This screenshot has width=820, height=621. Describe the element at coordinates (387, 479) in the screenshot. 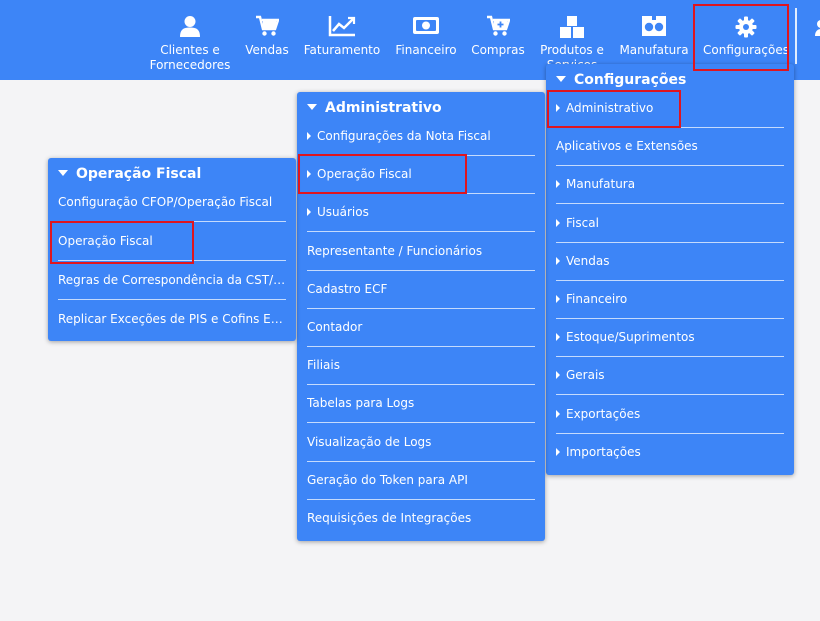

I see `menu-item-label: Geração do Token para API` at that location.